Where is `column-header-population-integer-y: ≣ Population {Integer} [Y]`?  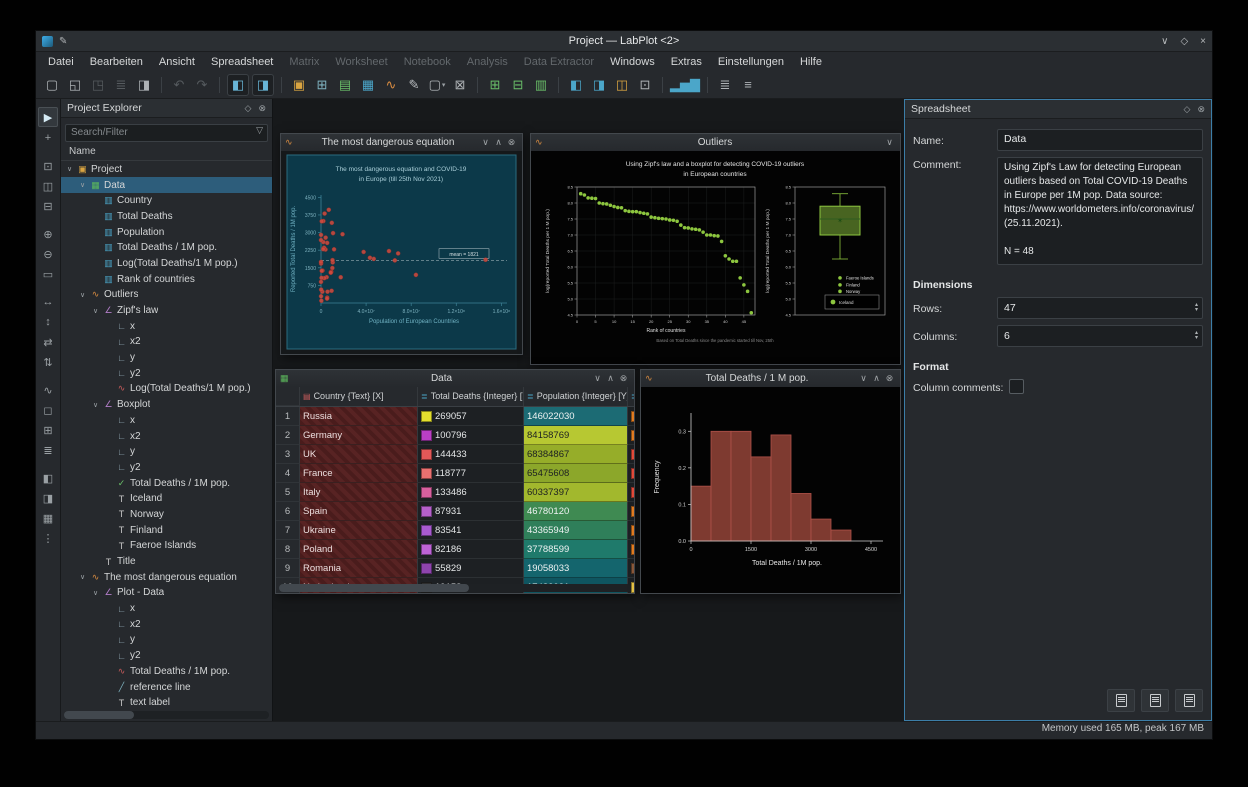
column-header-population-integer-y: ≣ Population {Integer} [Y] is located at coordinates (576, 396).